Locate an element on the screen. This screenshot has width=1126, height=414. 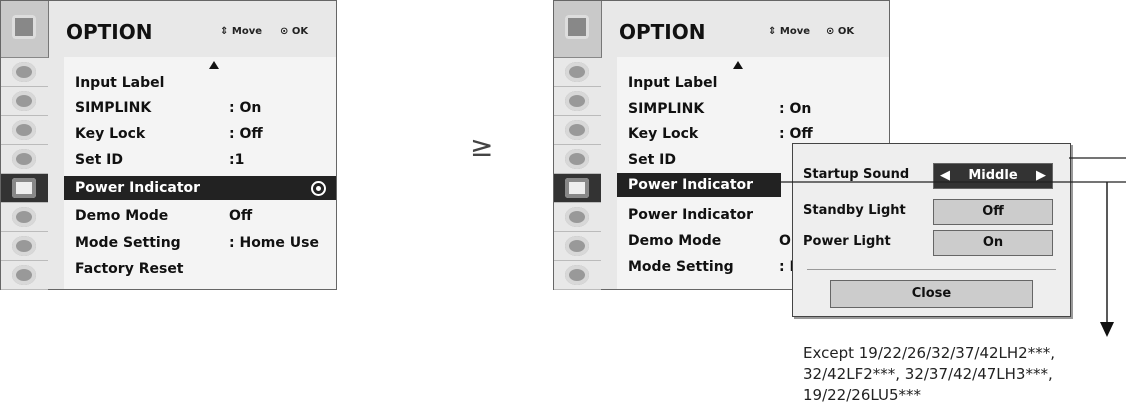
standby-light-value: Off is located at coordinates (993, 212).